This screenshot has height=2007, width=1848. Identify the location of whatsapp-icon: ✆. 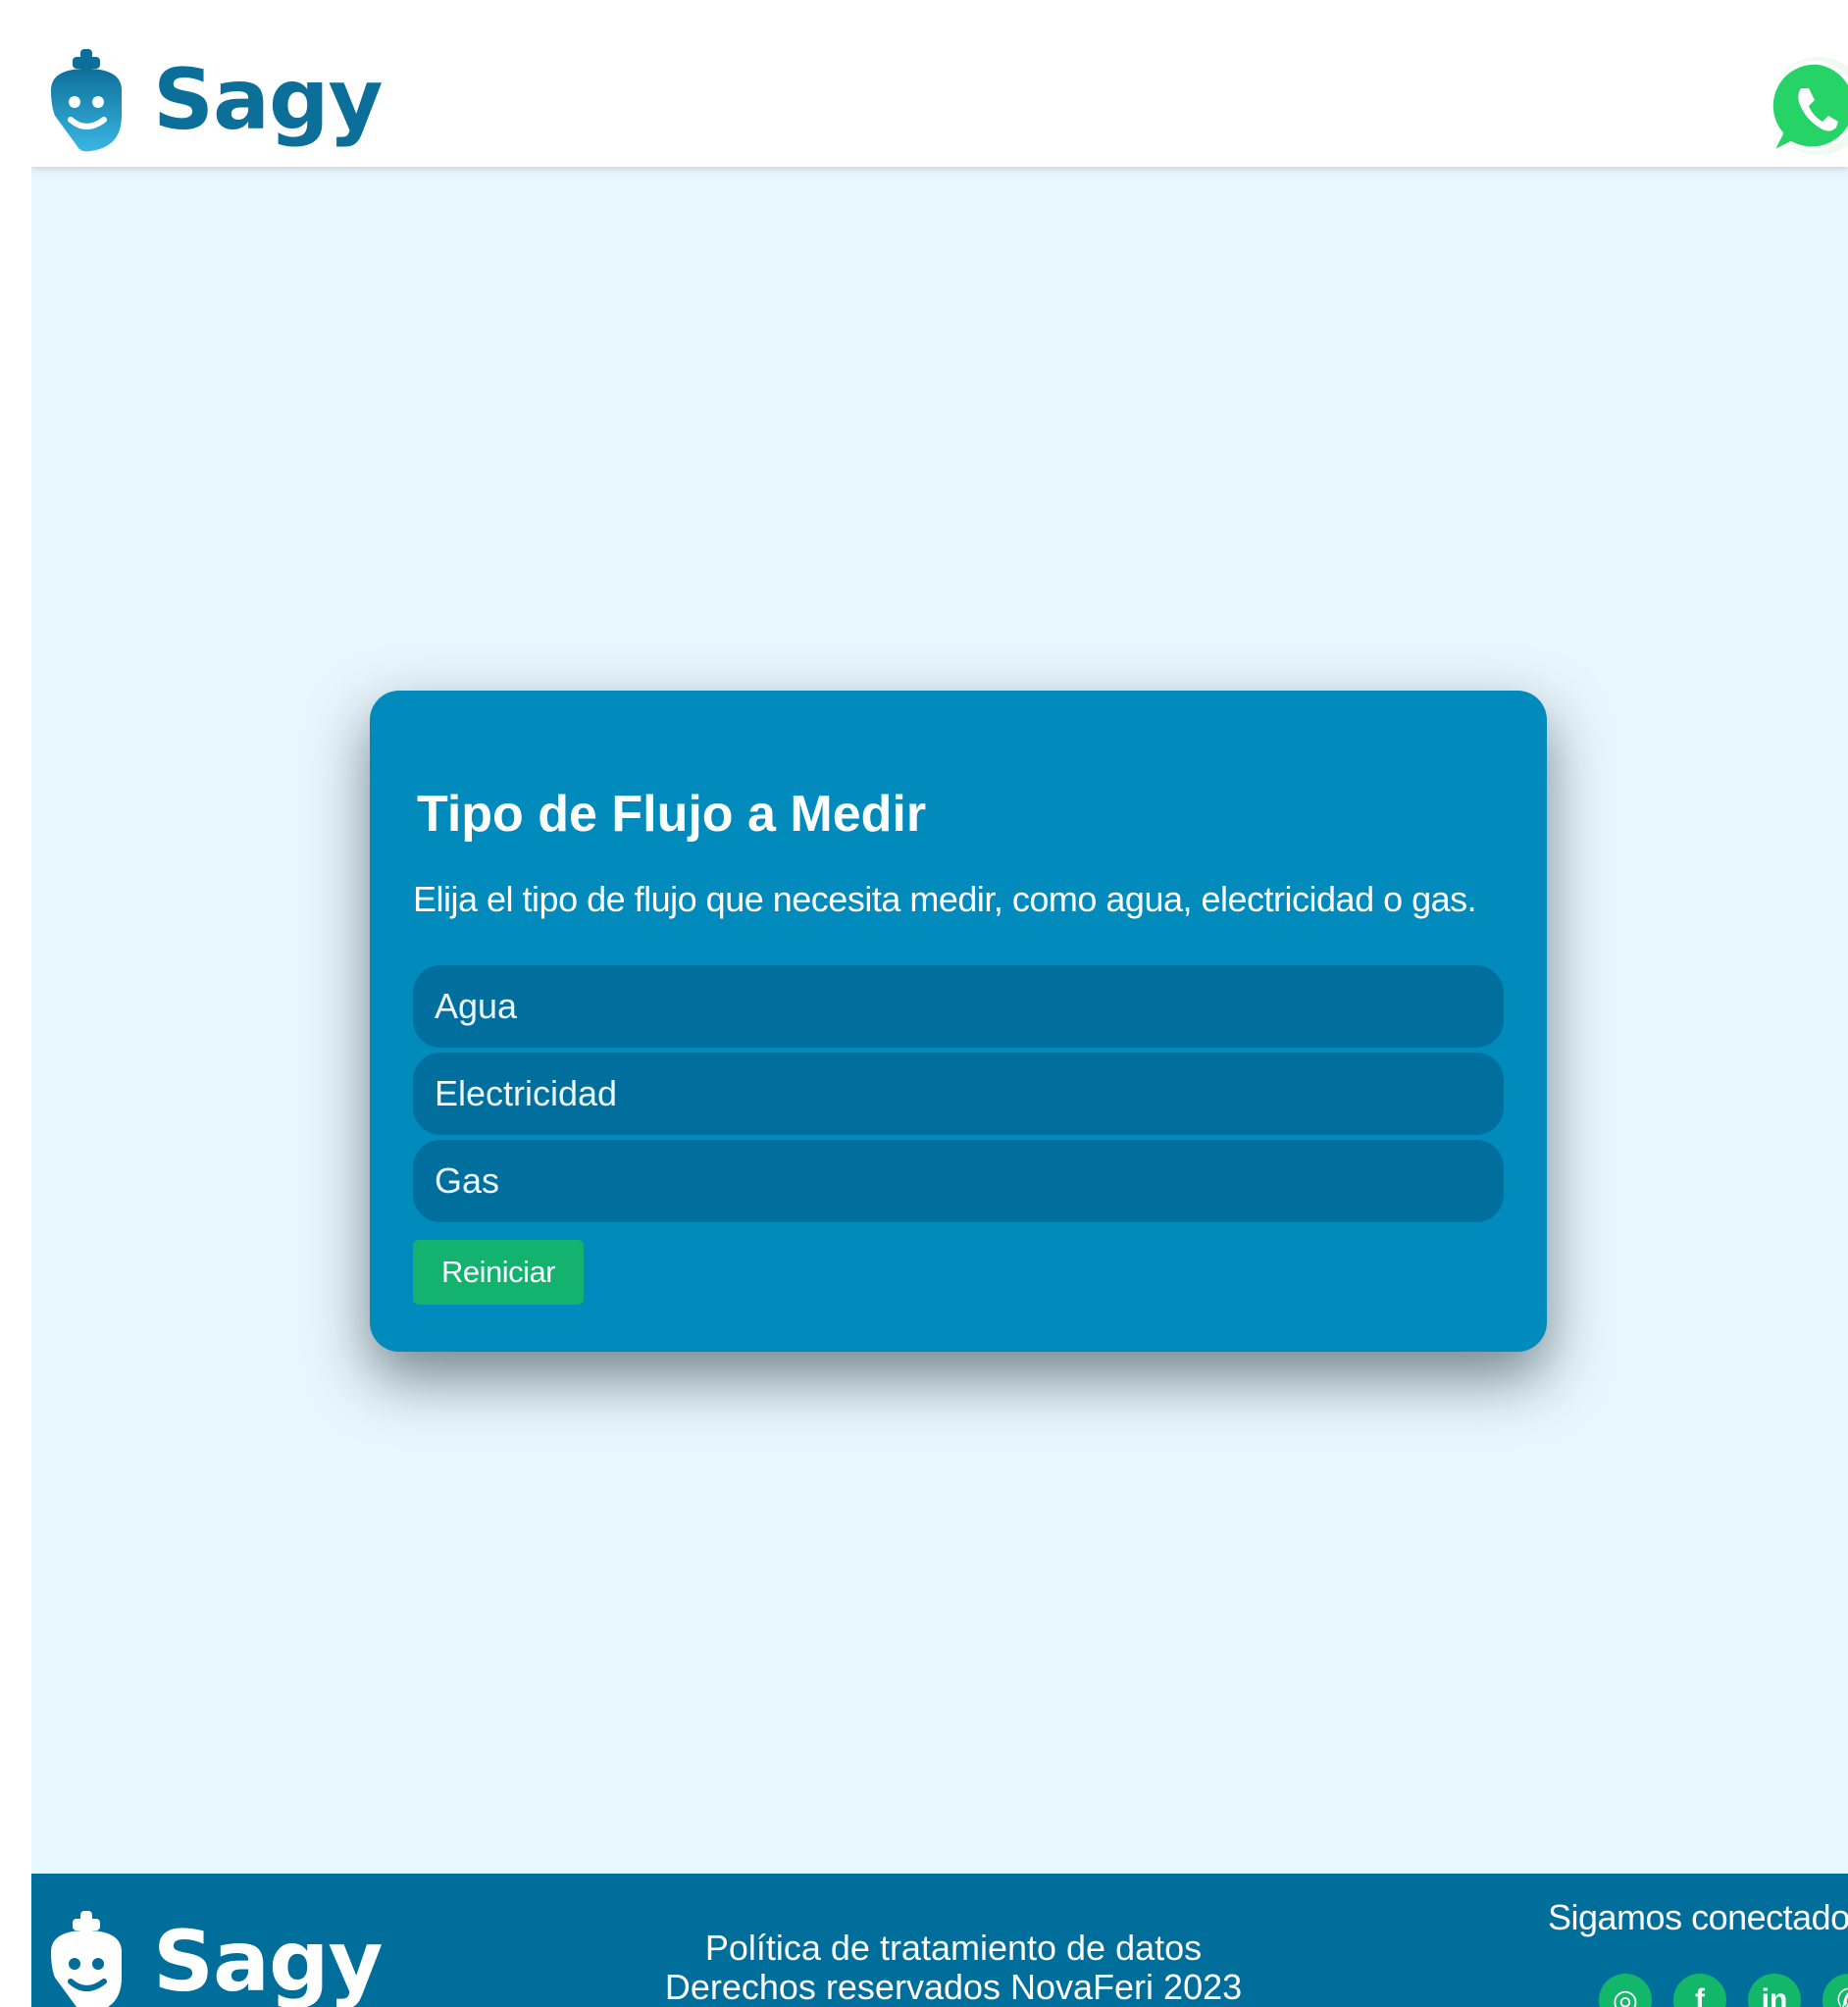
(1835, 1990).